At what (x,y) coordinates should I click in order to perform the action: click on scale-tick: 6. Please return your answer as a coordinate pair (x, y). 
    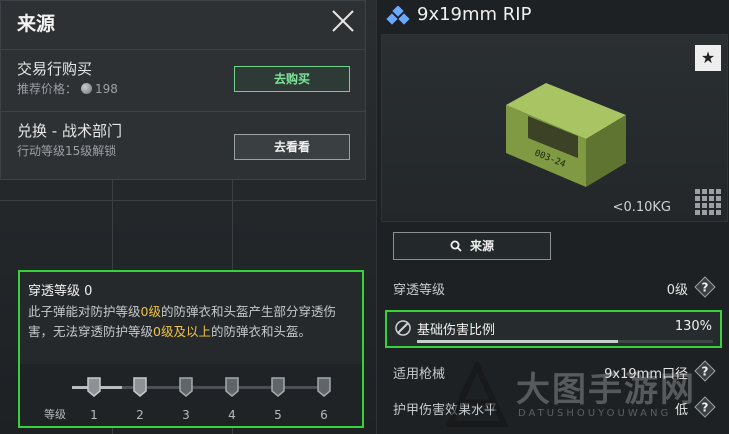
    Looking at the image, I should click on (324, 415).